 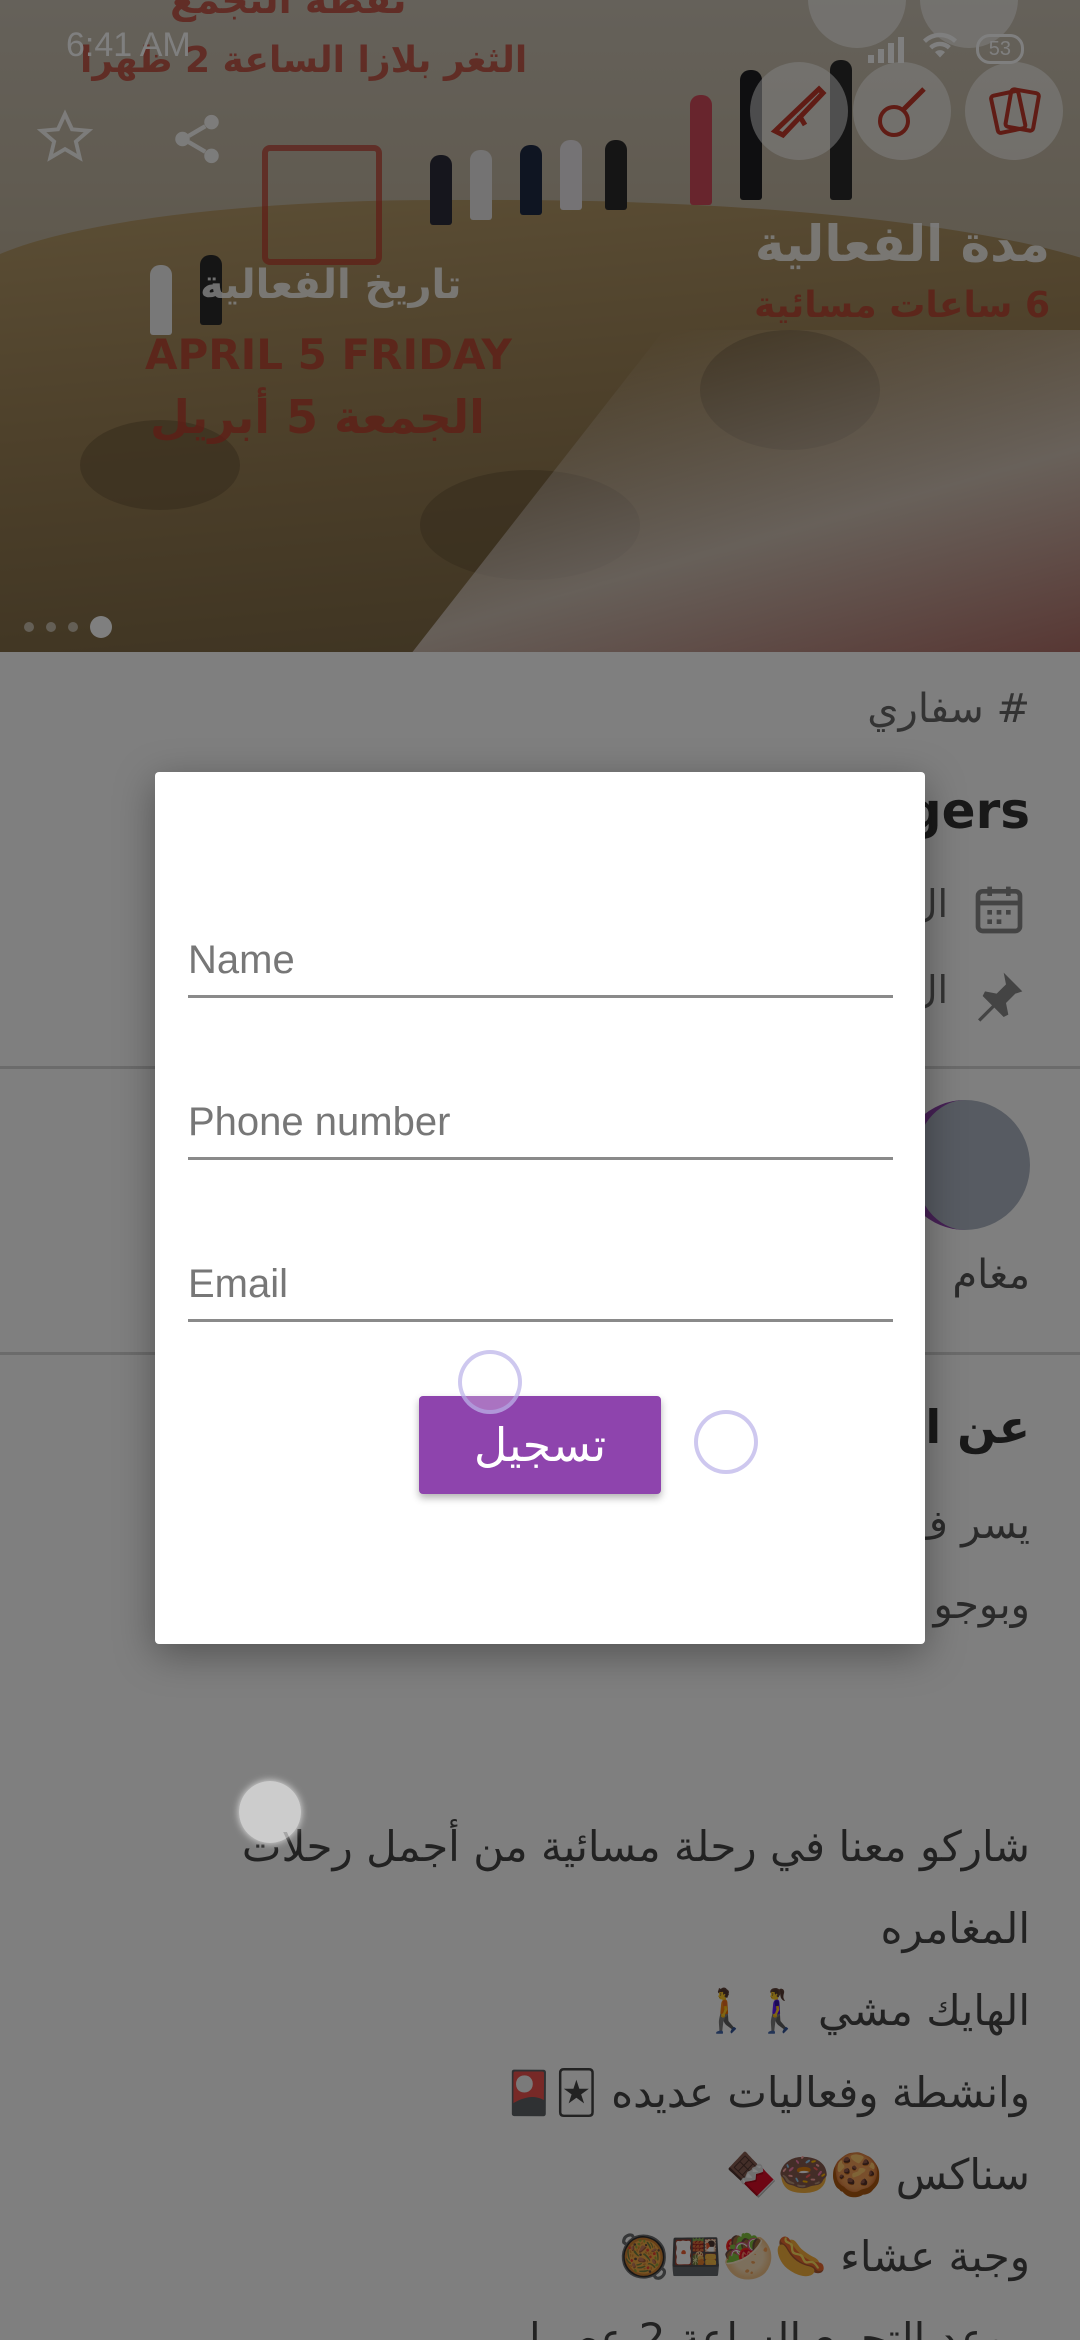 What do you see at coordinates (540, 1284) in the screenshot?
I see `email-input` at bounding box center [540, 1284].